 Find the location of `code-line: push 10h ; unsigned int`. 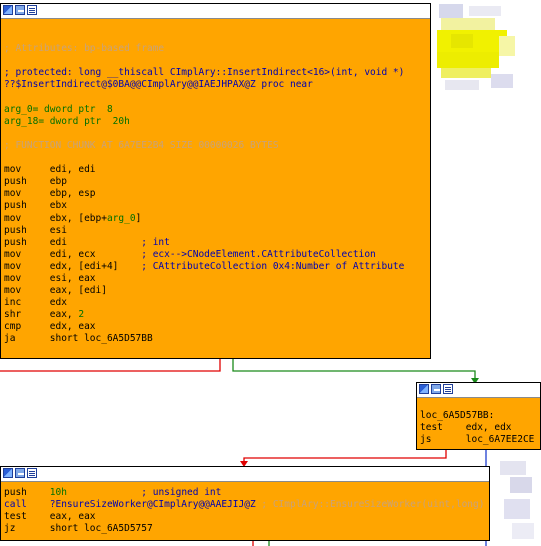

code-line: push 10h ; unsigned int is located at coordinates (246, 493).